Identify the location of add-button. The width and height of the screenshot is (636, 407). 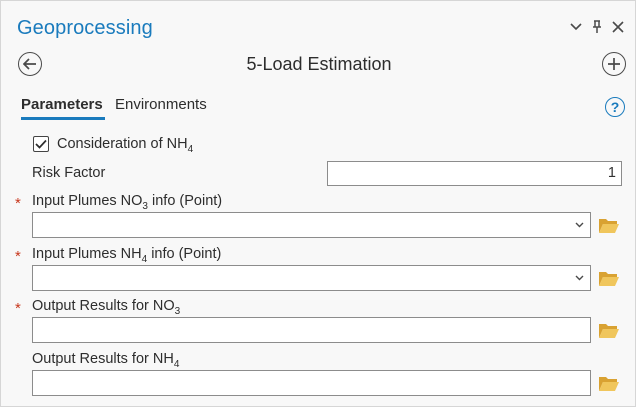
(614, 64).